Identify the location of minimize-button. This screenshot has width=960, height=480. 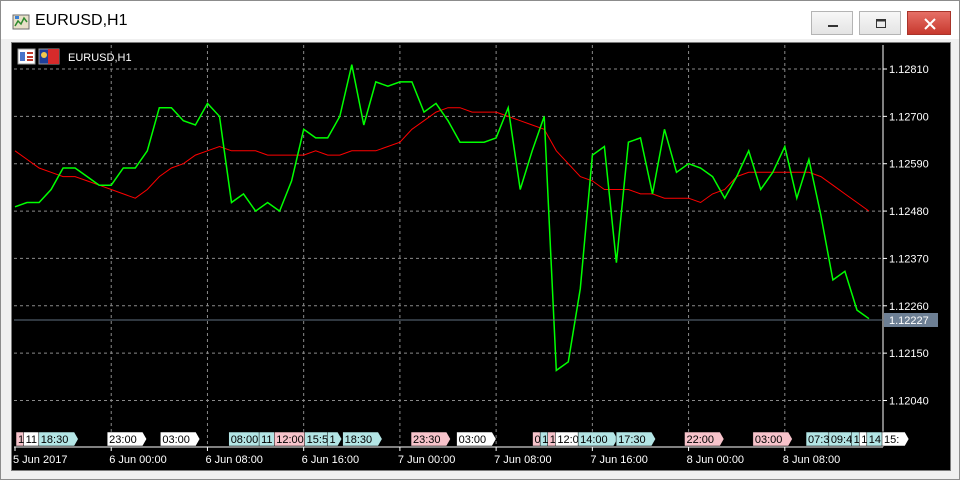
(832, 23).